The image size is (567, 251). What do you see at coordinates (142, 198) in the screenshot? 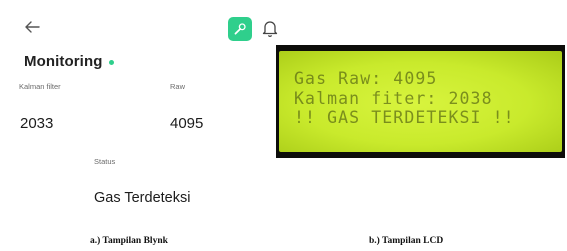
I see `status-value: Gas Terdeteksi` at bounding box center [142, 198].